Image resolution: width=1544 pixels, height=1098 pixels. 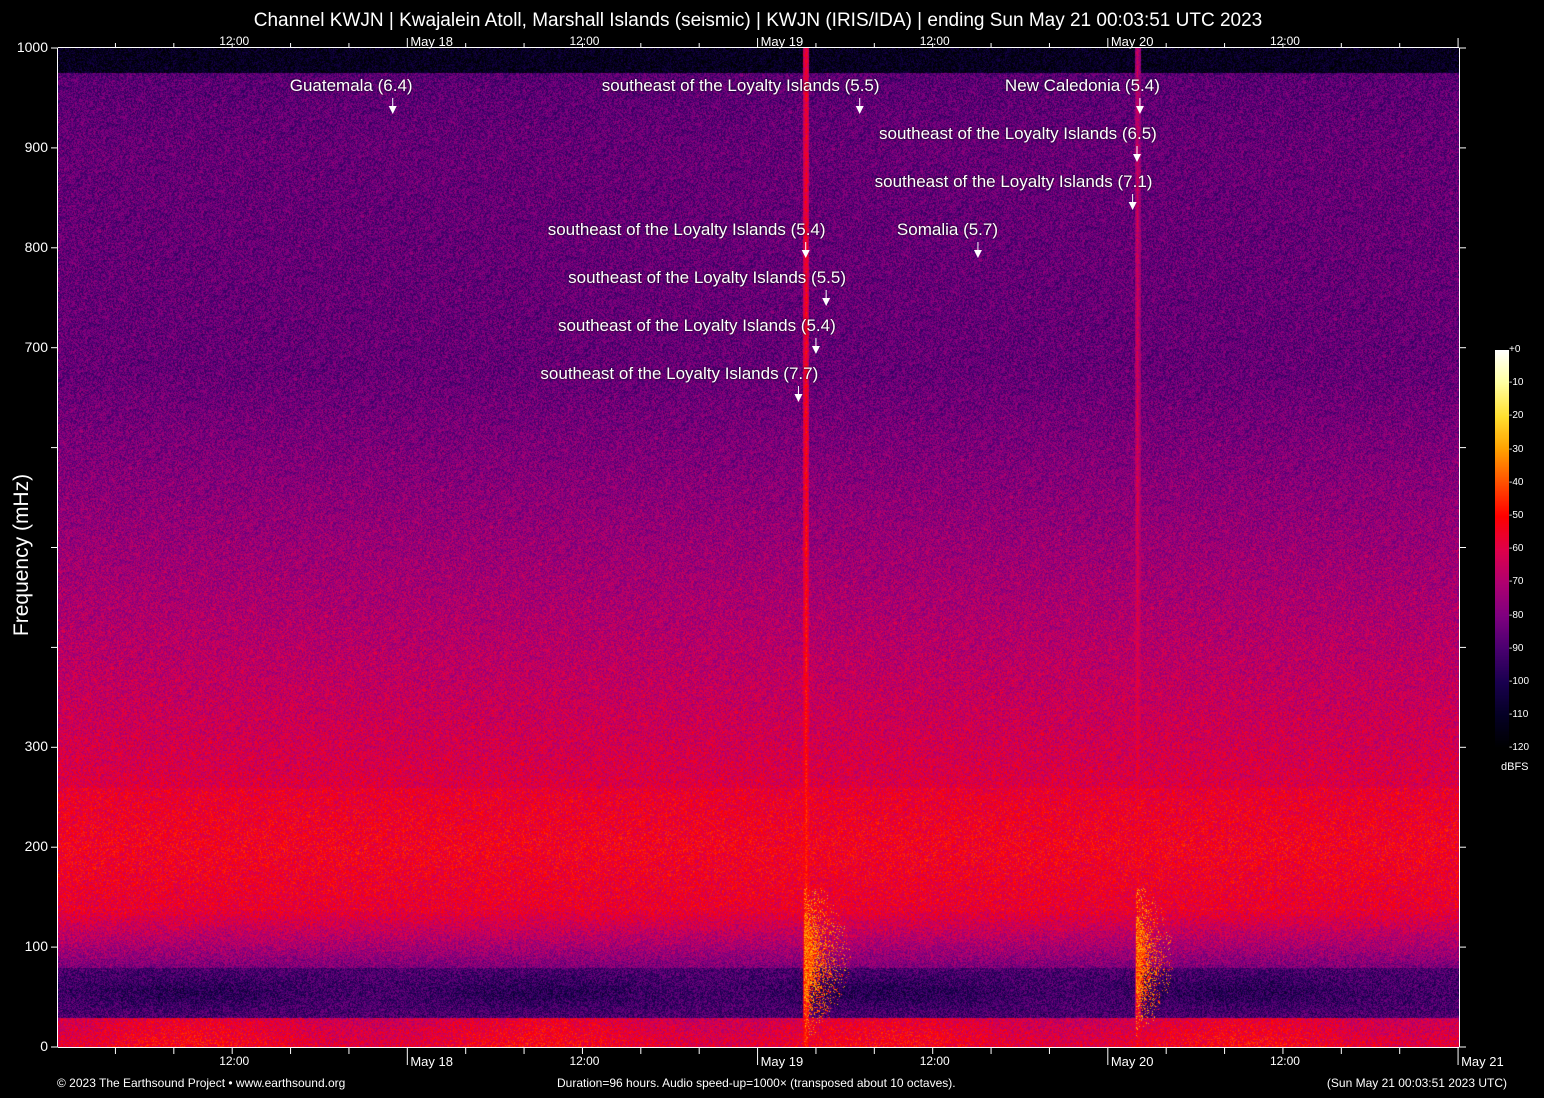 What do you see at coordinates (1013, 181) in the screenshot?
I see `event-label: southeast of the Loyalty Islands (7.1)` at bounding box center [1013, 181].